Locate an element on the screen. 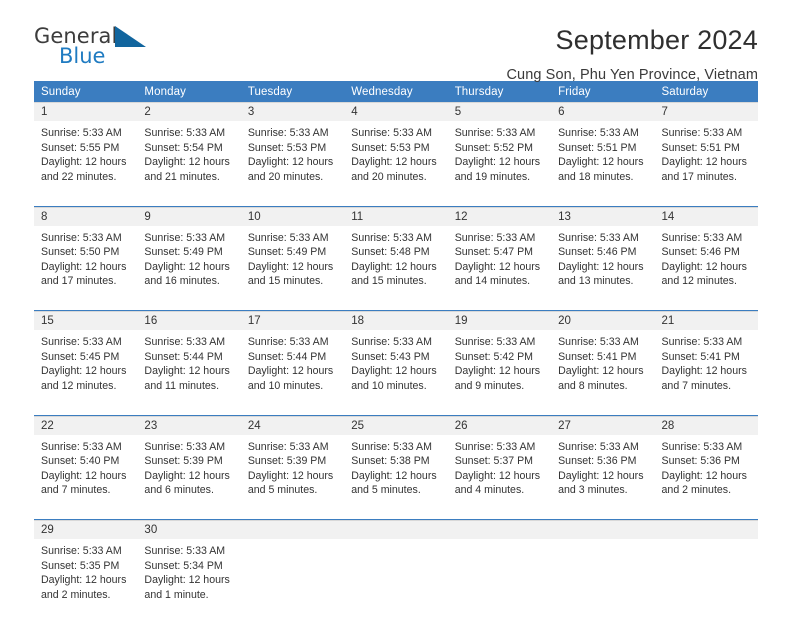  daynum-cell: 13 is located at coordinates (603, 216).